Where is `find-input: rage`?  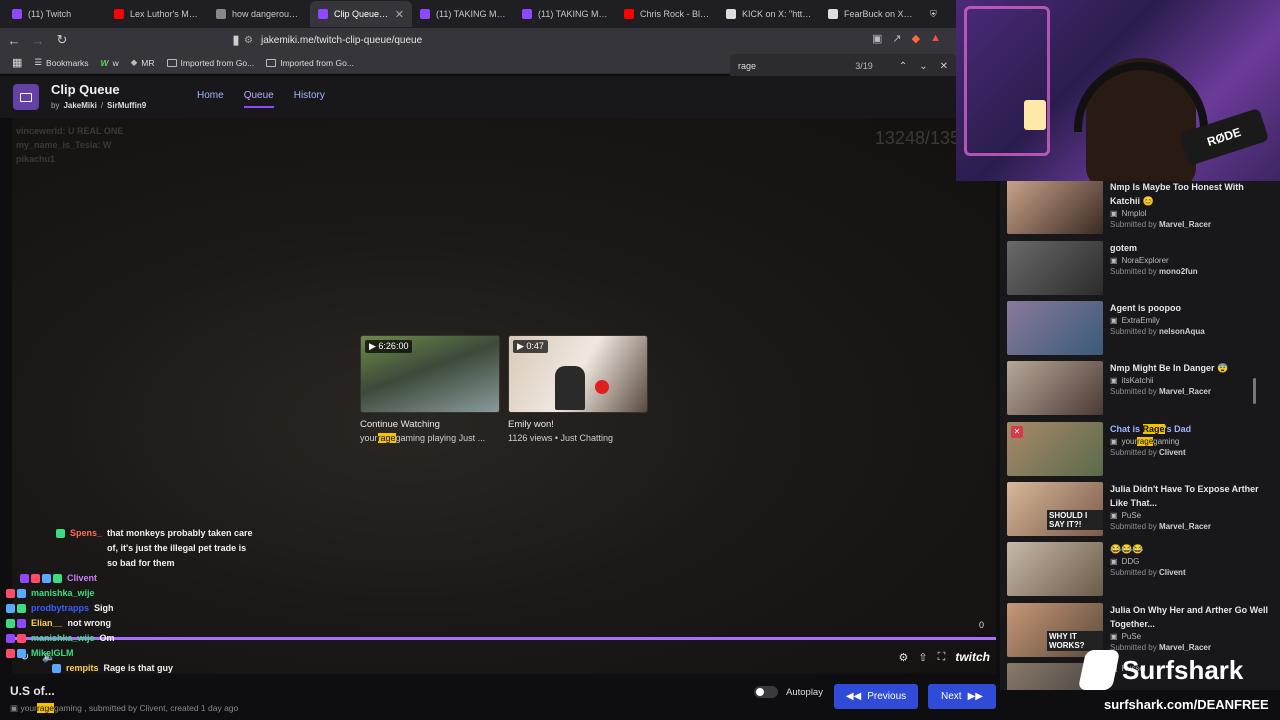
find-input: rage is located at coordinates (796, 66).